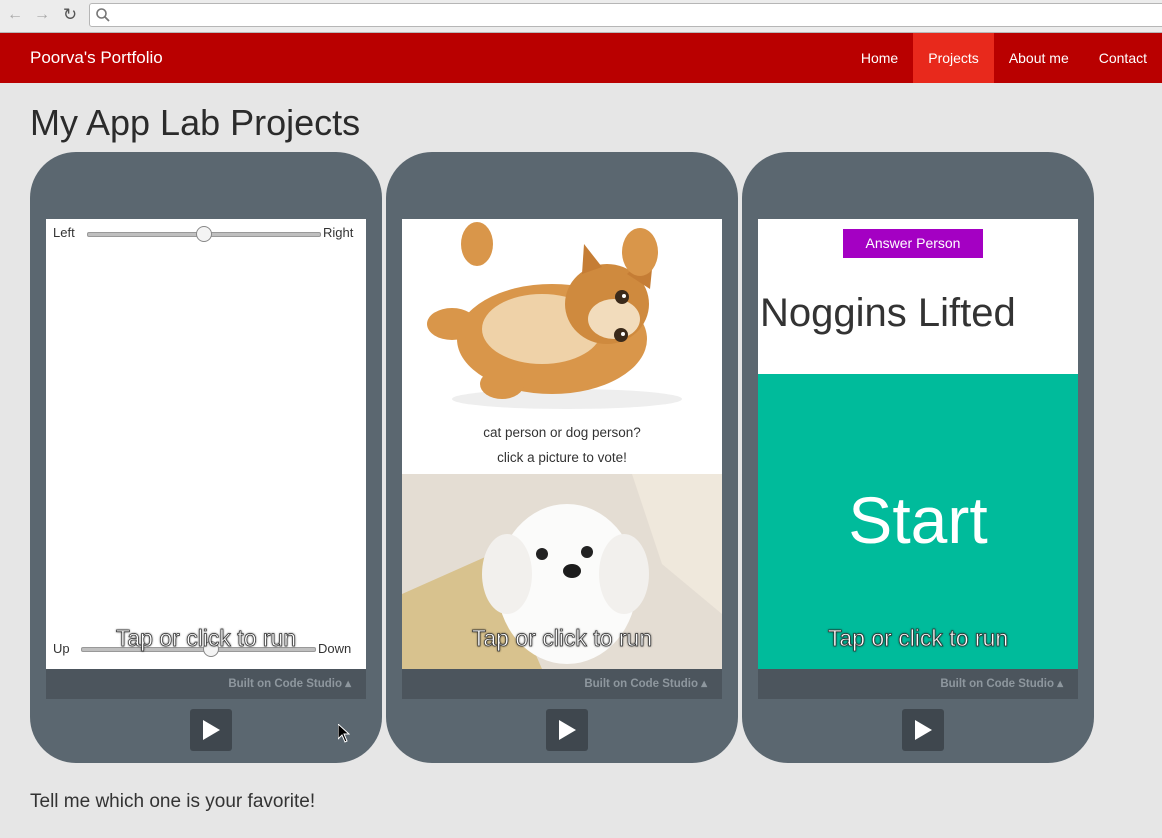 This screenshot has height=838, width=1162. I want to click on browser-toolbar: ← → ↻, so click(581, 16).